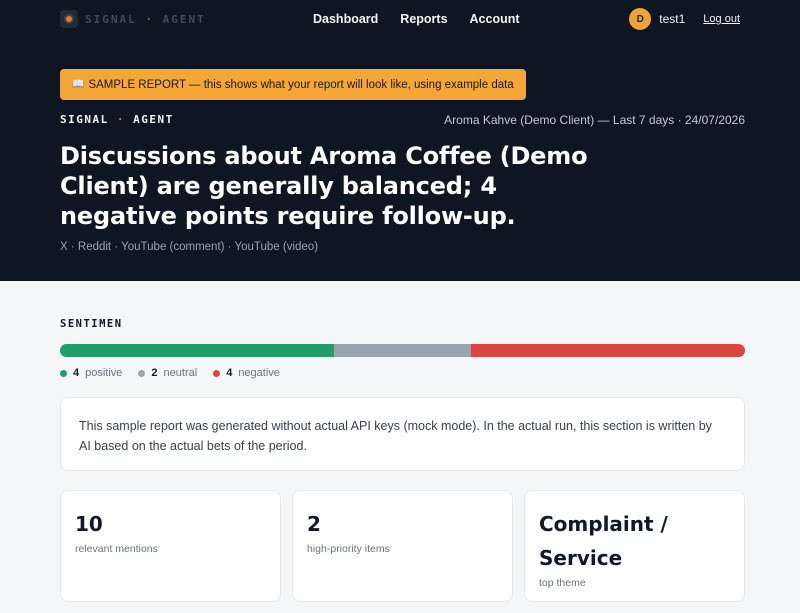 Image resolution: width=800 pixels, height=613 pixels. What do you see at coordinates (63, 373) in the screenshot?
I see `positive-dot-icon` at bounding box center [63, 373].